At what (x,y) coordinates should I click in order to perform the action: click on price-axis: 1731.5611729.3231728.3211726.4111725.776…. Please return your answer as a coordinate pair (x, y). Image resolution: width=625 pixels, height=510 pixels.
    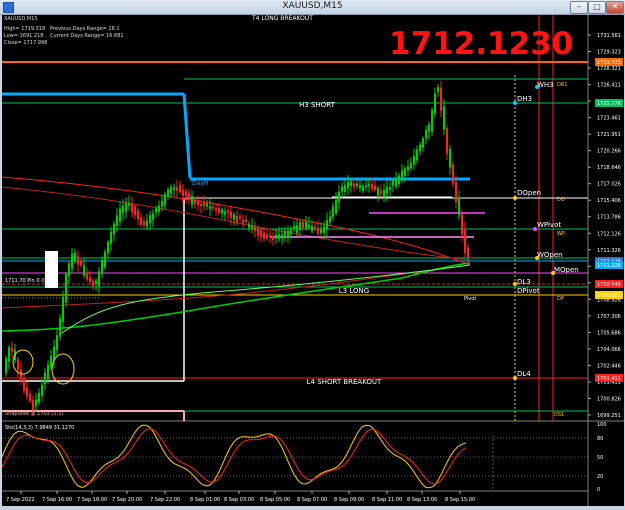
    Looking at the image, I should click on (604, 226).